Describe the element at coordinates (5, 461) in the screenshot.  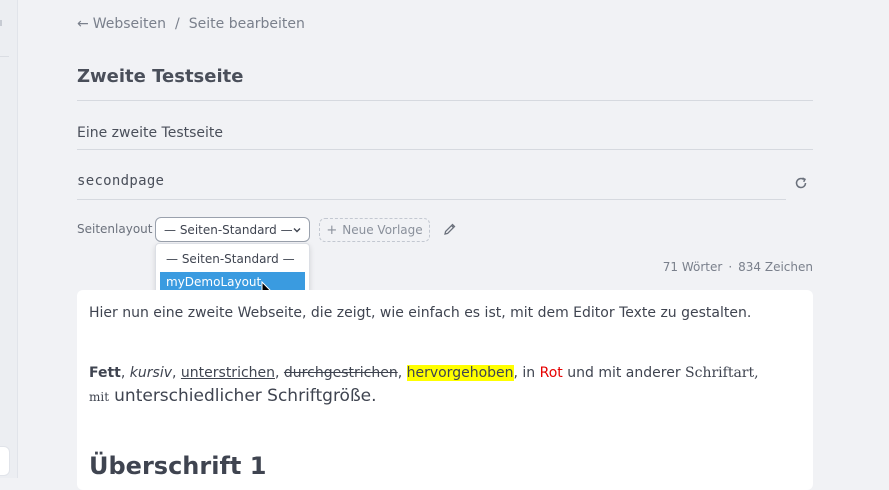
I see `rail-toggle-tab` at that location.